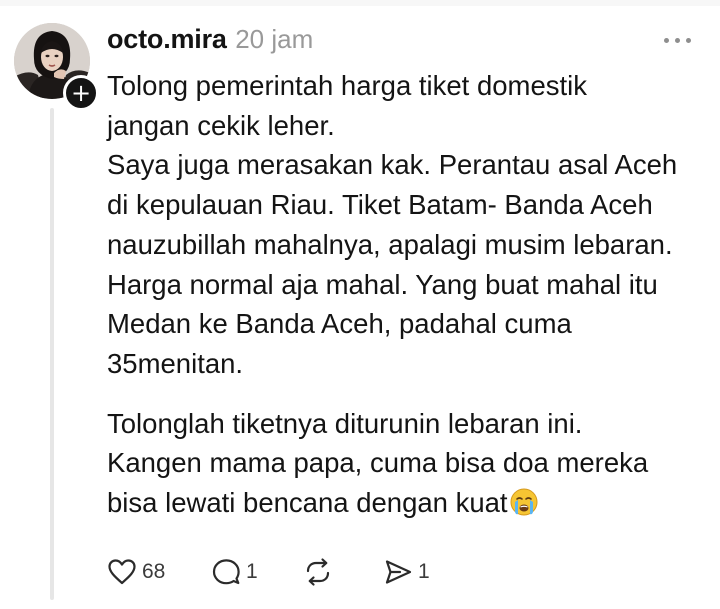 This screenshot has width=720, height=609. What do you see at coordinates (274, 39) in the screenshot?
I see `timestamp: 20 jam` at bounding box center [274, 39].